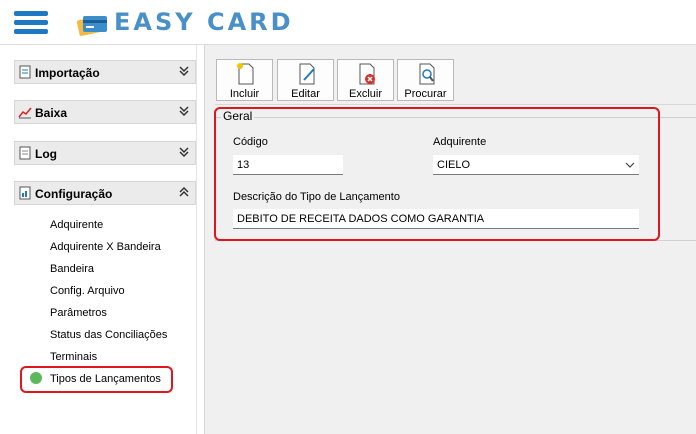 This screenshot has height=434, width=696. I want to click on chevron-up-icon, so click(184, 191).